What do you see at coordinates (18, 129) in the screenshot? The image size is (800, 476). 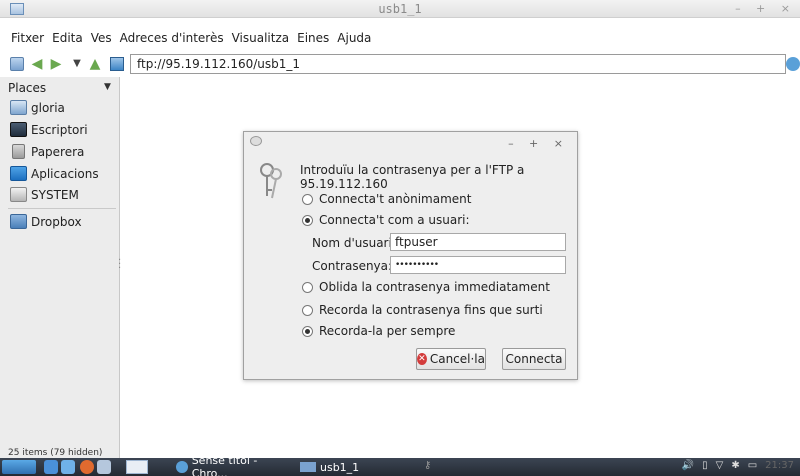 I see `desktop-icon` at bounding box center [18, 129].